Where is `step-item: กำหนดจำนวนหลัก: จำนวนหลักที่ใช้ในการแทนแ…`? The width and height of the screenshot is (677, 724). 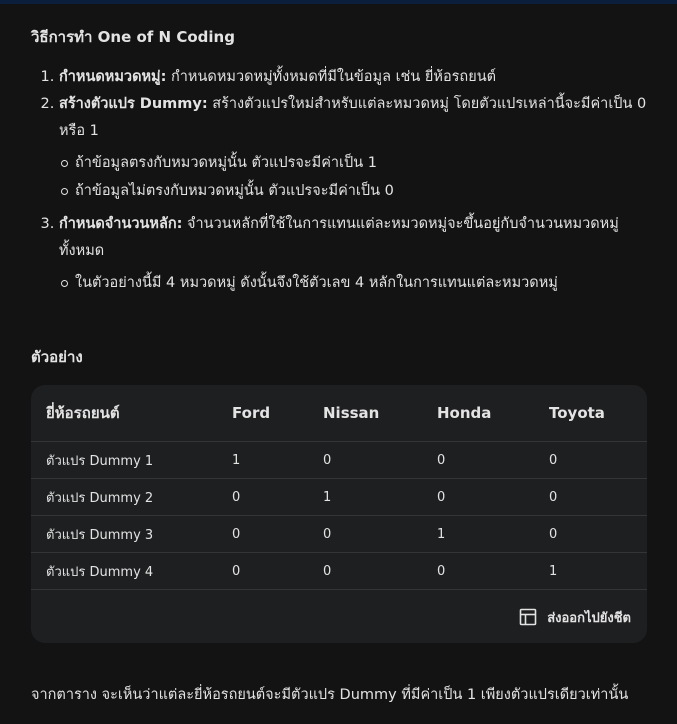 step-item: กำหนดจำนวนหลัก: จำนวนหลักที่ใช้ในการแทนแ… is located at coordinates (353, 254).